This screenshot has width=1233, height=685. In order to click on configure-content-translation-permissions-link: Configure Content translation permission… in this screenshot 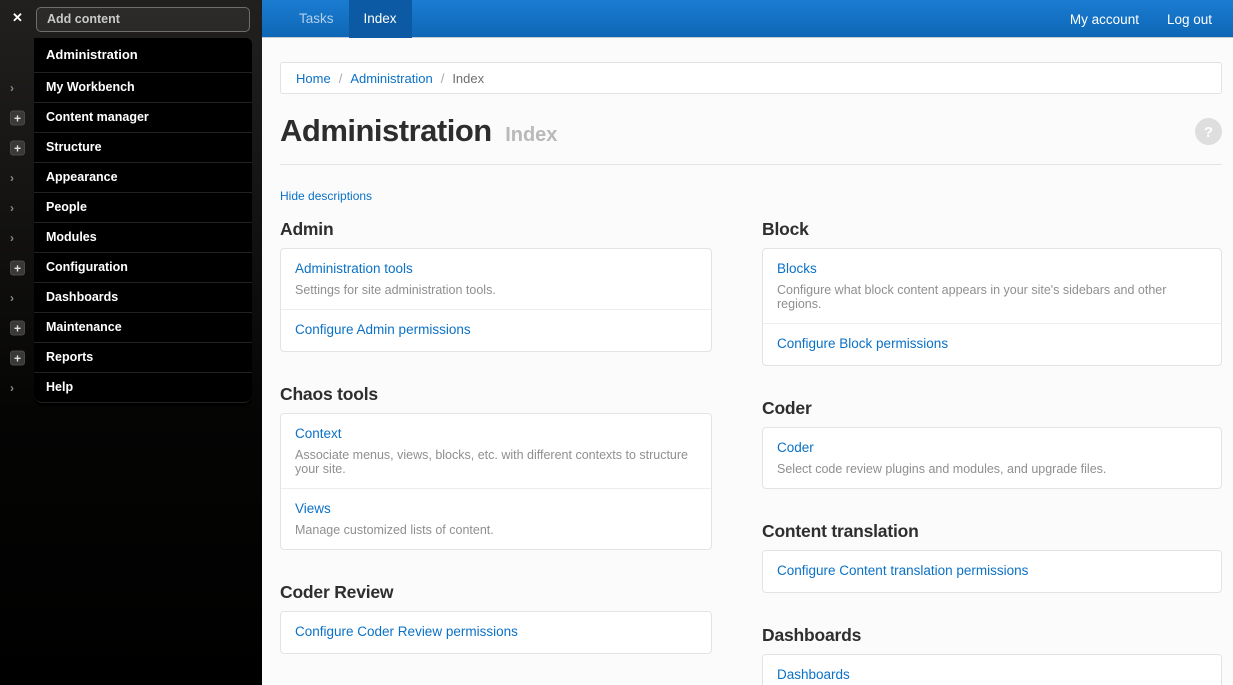, I will do `click(902, 570)`.